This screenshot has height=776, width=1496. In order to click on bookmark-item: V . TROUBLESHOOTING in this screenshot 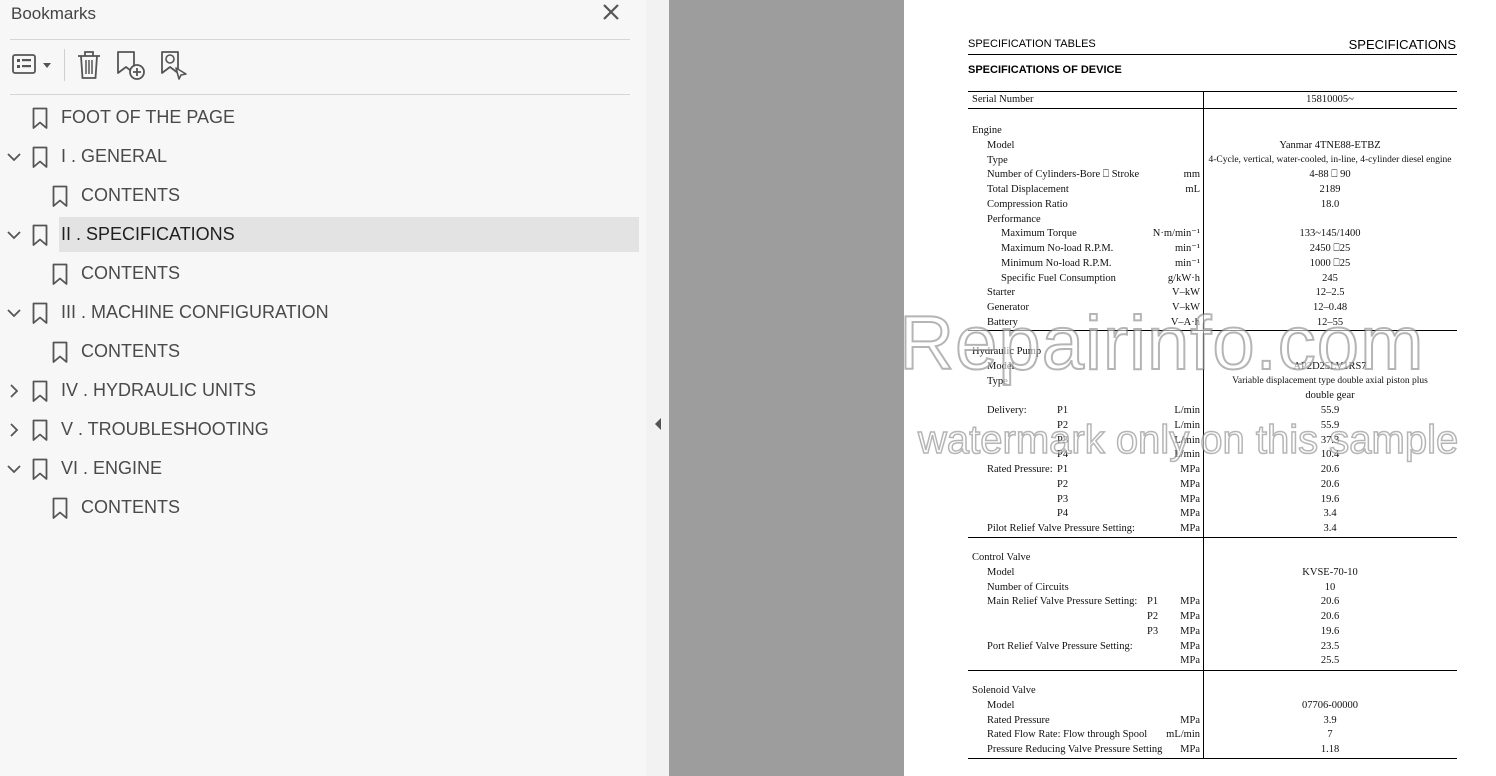, I will do `click(323, 430)`.